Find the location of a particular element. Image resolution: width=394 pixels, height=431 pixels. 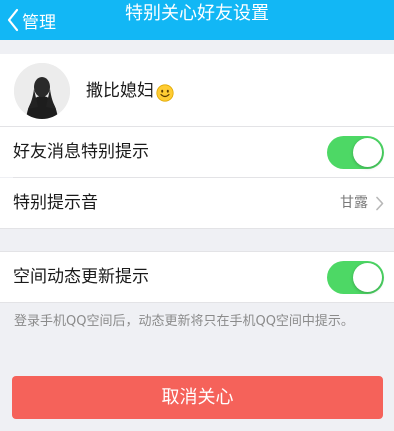

friend-message-alert-toggle is located at coordinates (355, 152).